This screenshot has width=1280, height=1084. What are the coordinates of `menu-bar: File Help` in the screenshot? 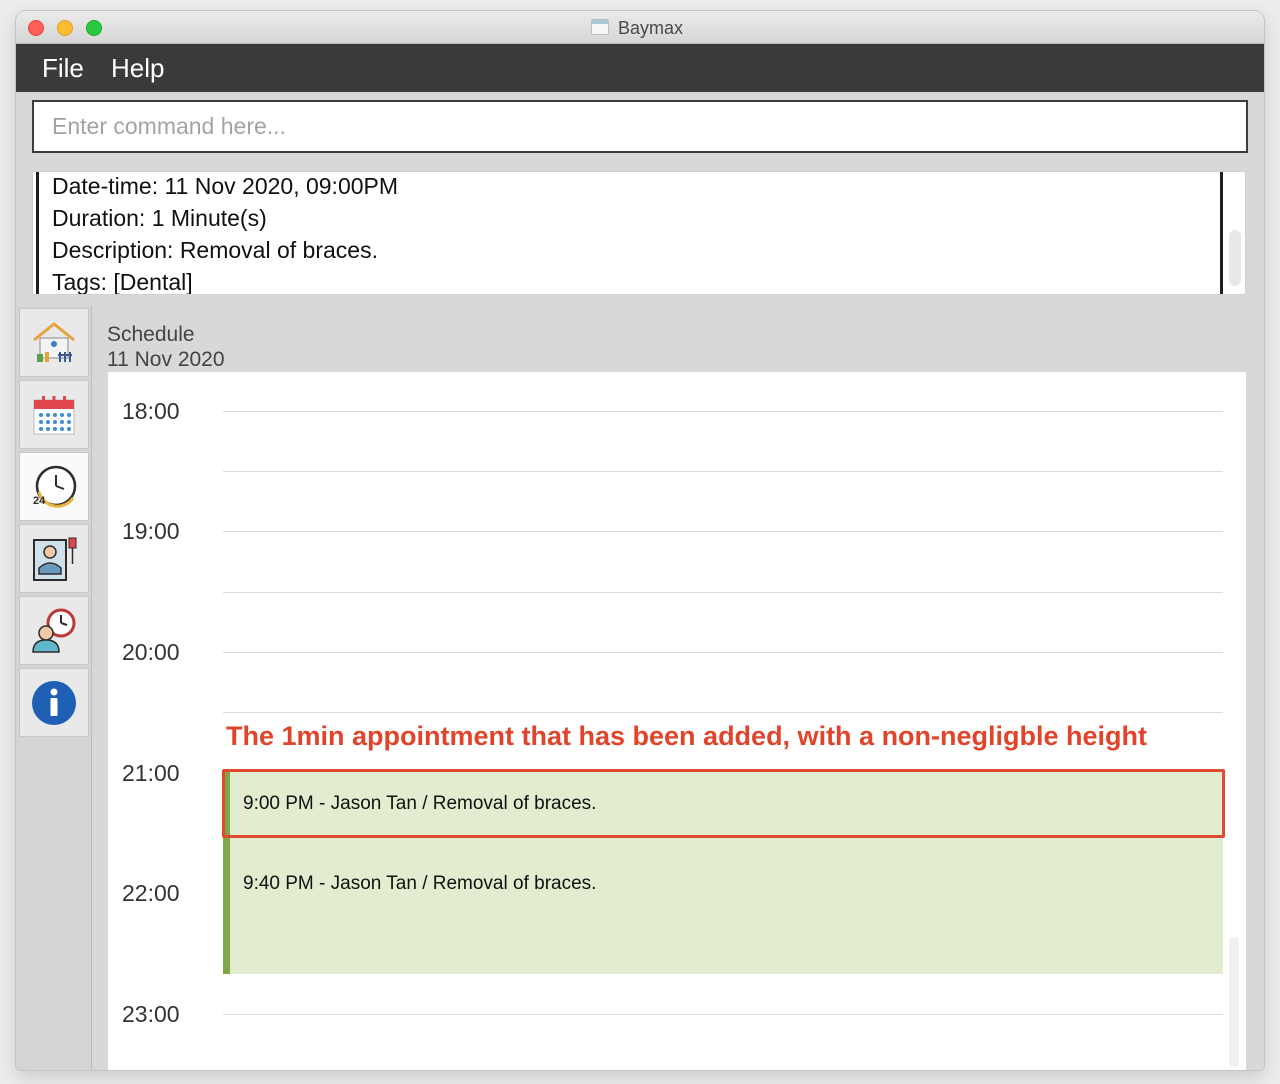 It's located at (640, 68).